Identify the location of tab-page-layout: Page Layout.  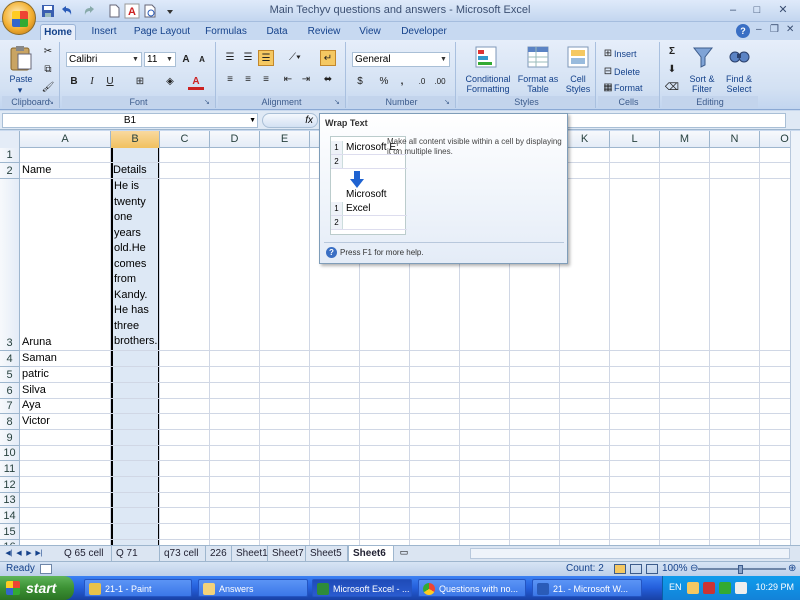
(162, 32).